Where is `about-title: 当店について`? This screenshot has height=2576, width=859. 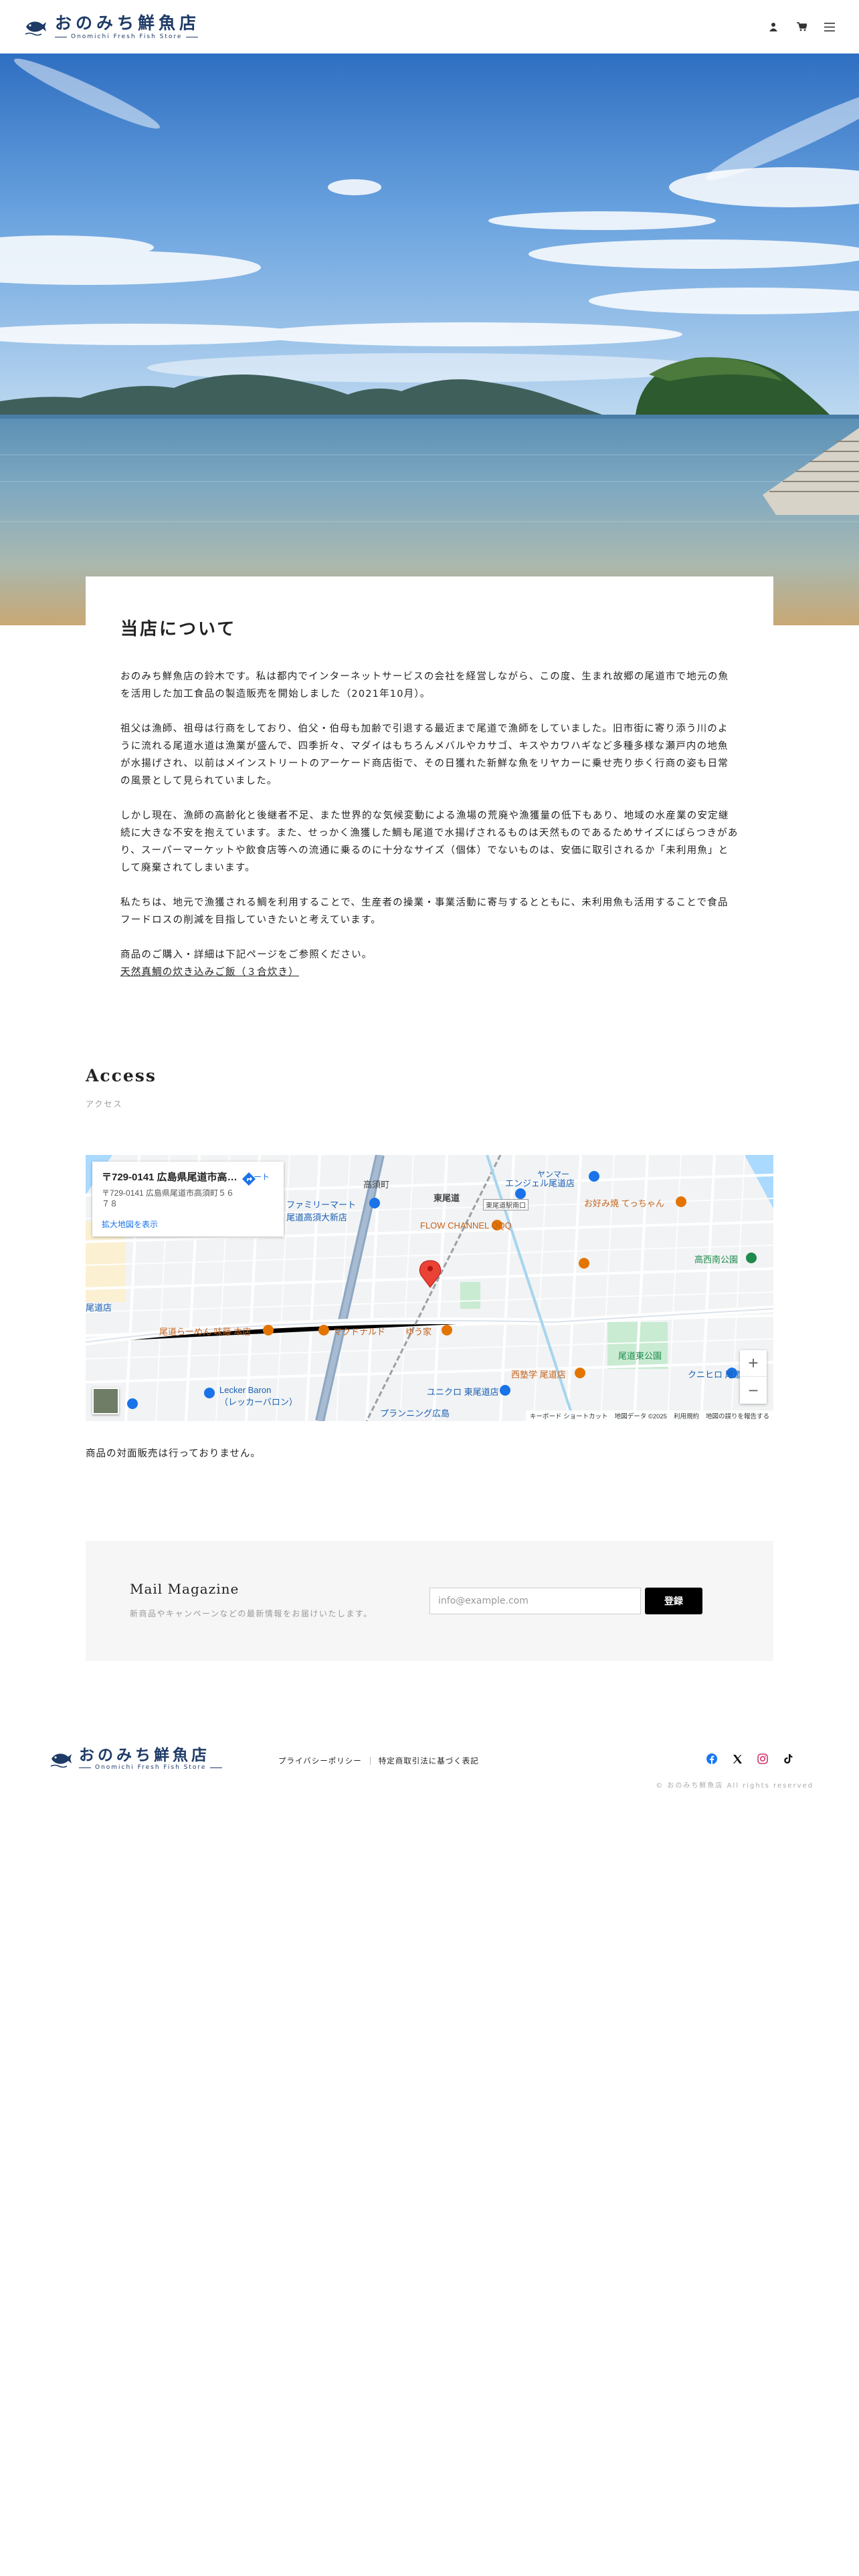
about-title: 当店について is located at coordinates (179, 629).